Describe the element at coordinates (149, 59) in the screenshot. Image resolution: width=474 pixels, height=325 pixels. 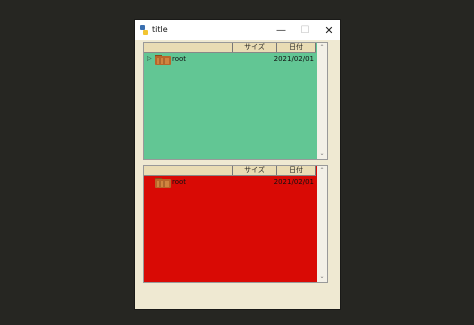
I see `expand-arrow-icon: ▷` at that location.